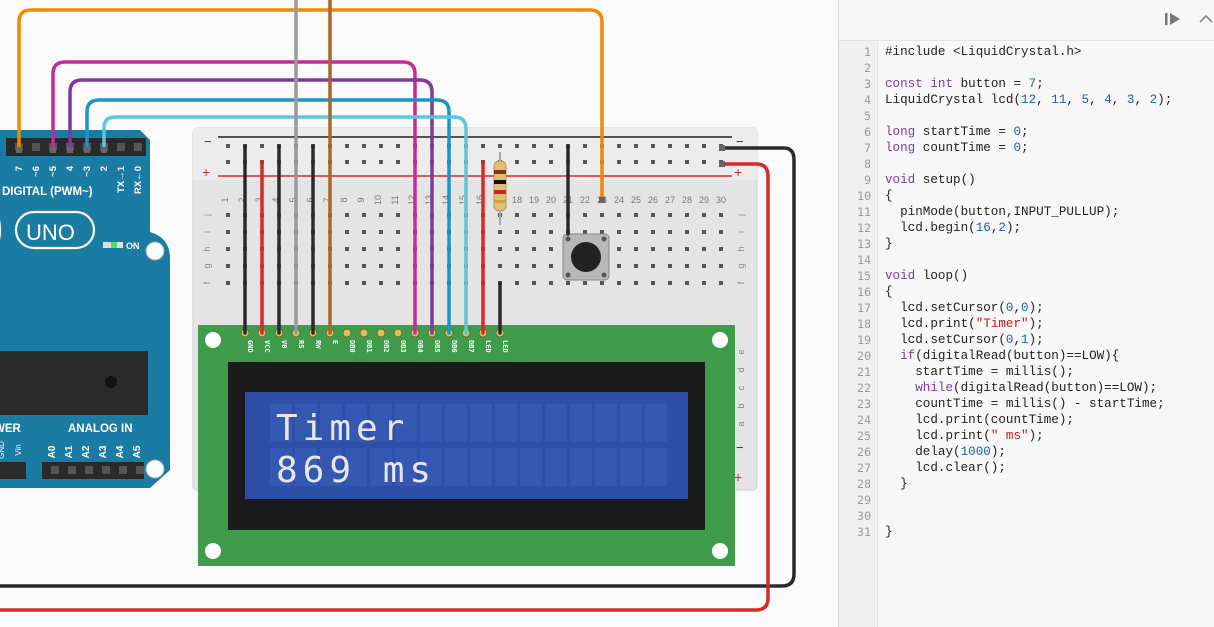 The height and width of the screenshot is (627, 1214). What do you see at coordinates (864, 308) in the screenshot?
I see `line-number: 17` at bounding box center [864, 308].